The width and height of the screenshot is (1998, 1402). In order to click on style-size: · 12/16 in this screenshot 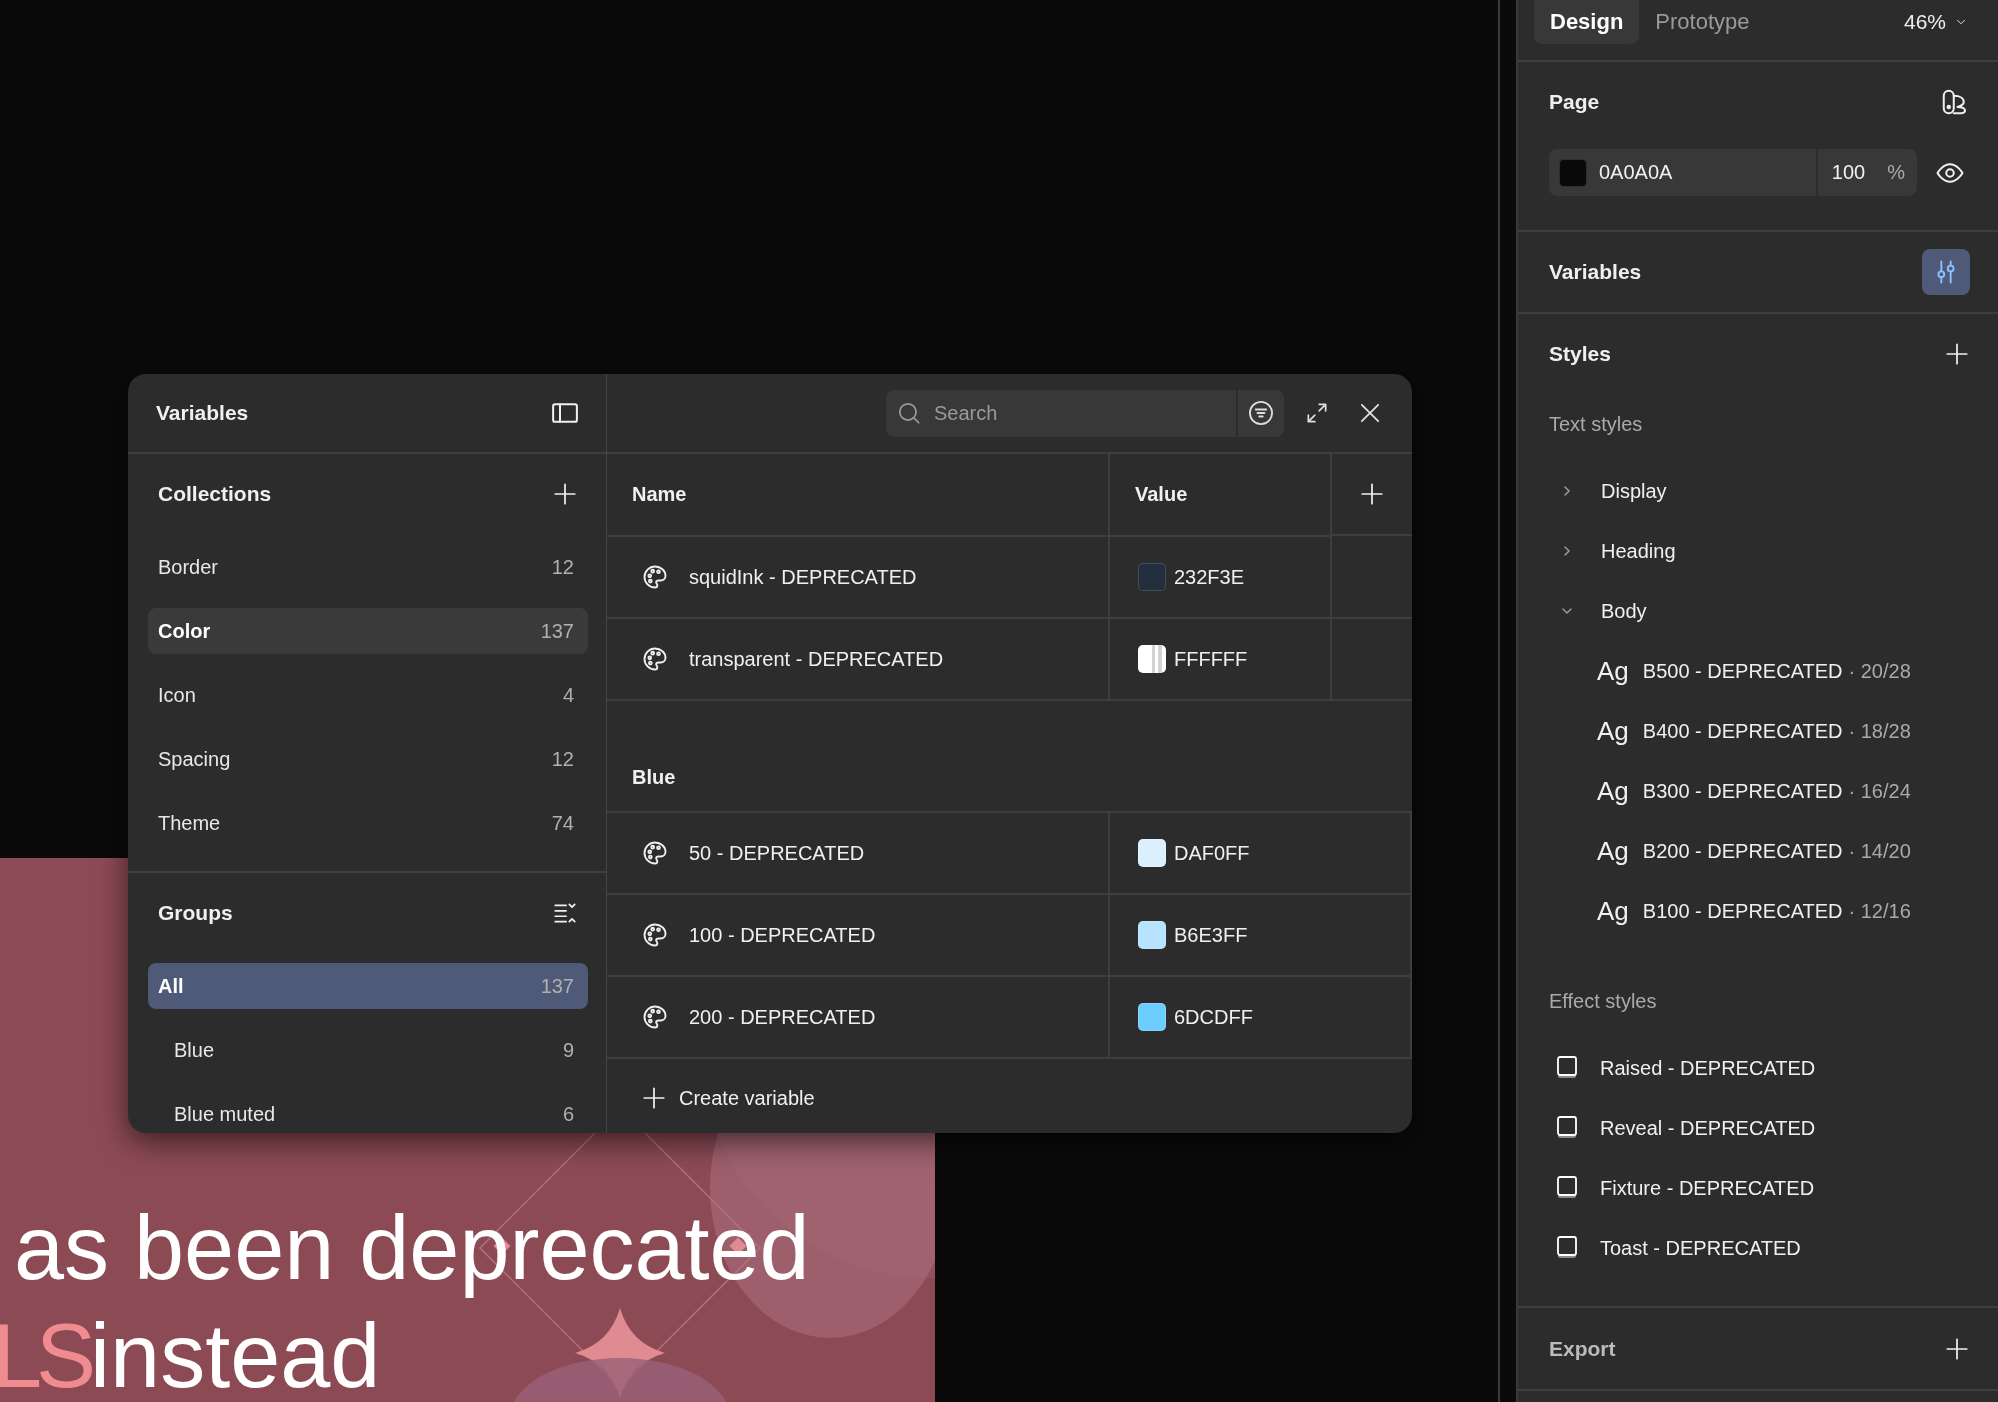, I will do `click(1879, 911)`.